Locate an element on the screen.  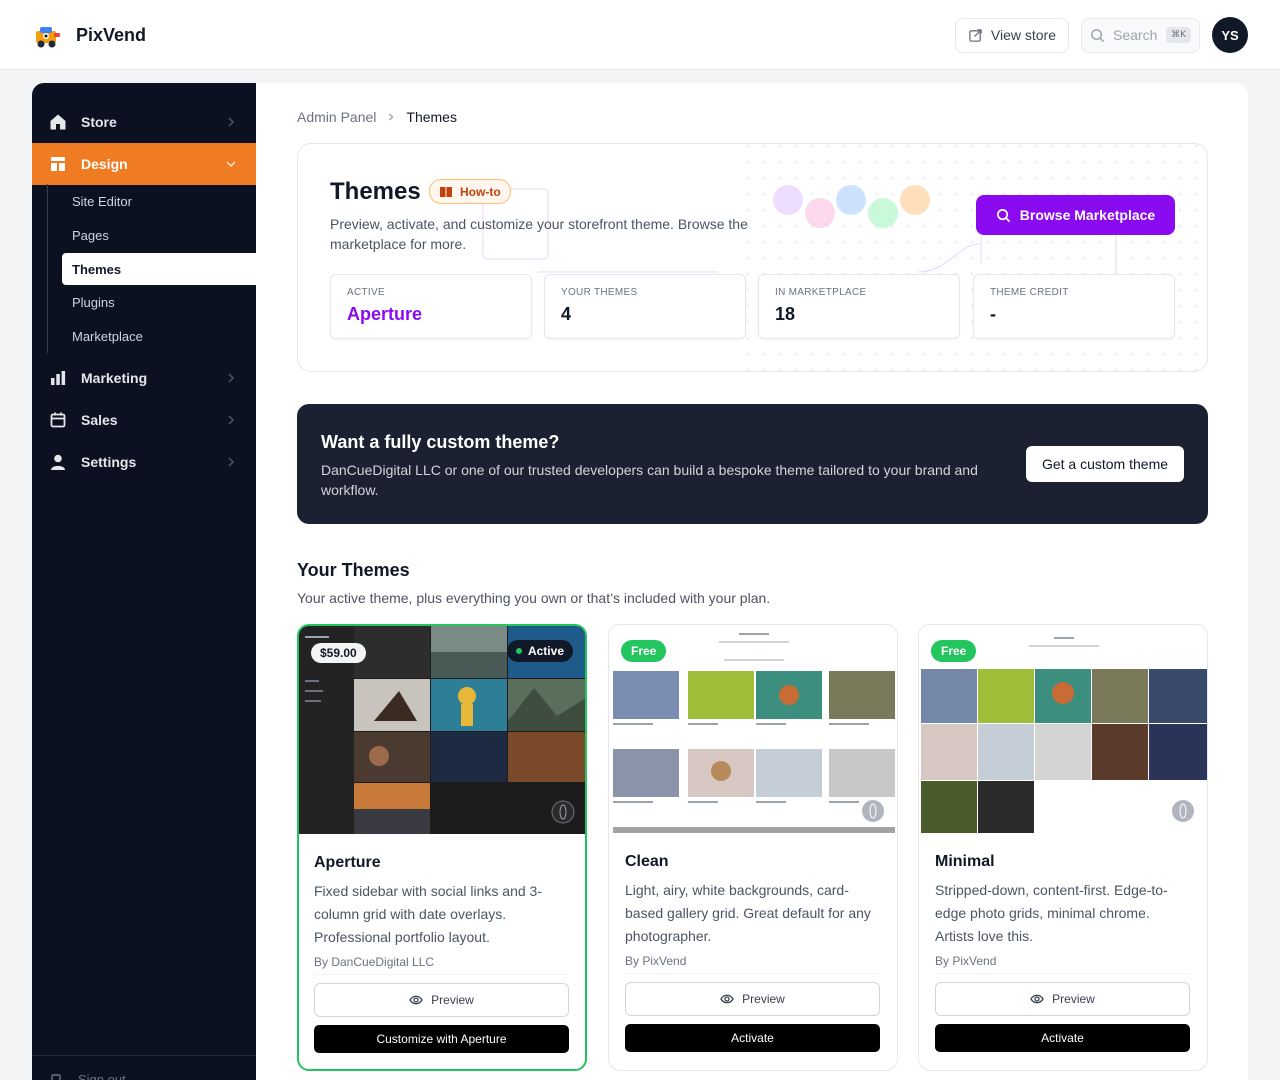
howto-button: How-to is located at coordinates (470, 191).